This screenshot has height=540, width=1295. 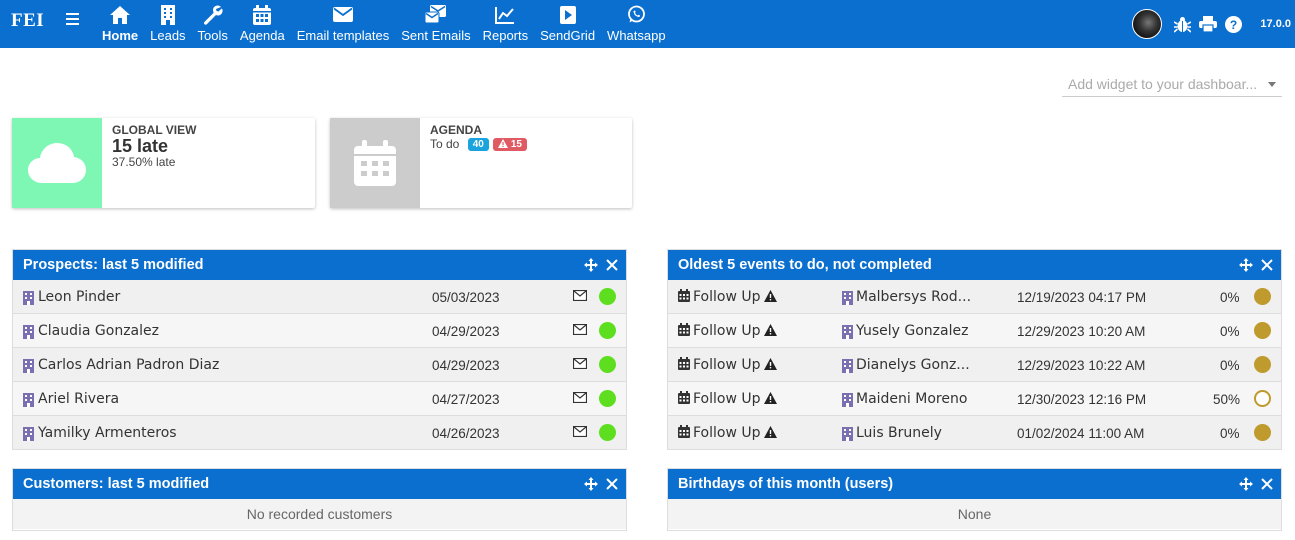 What do you see at coordinates (154, 130) in the screenshot?
I see `global-view-title: GLOBAL VIEW` at bounding box center [154, 130].